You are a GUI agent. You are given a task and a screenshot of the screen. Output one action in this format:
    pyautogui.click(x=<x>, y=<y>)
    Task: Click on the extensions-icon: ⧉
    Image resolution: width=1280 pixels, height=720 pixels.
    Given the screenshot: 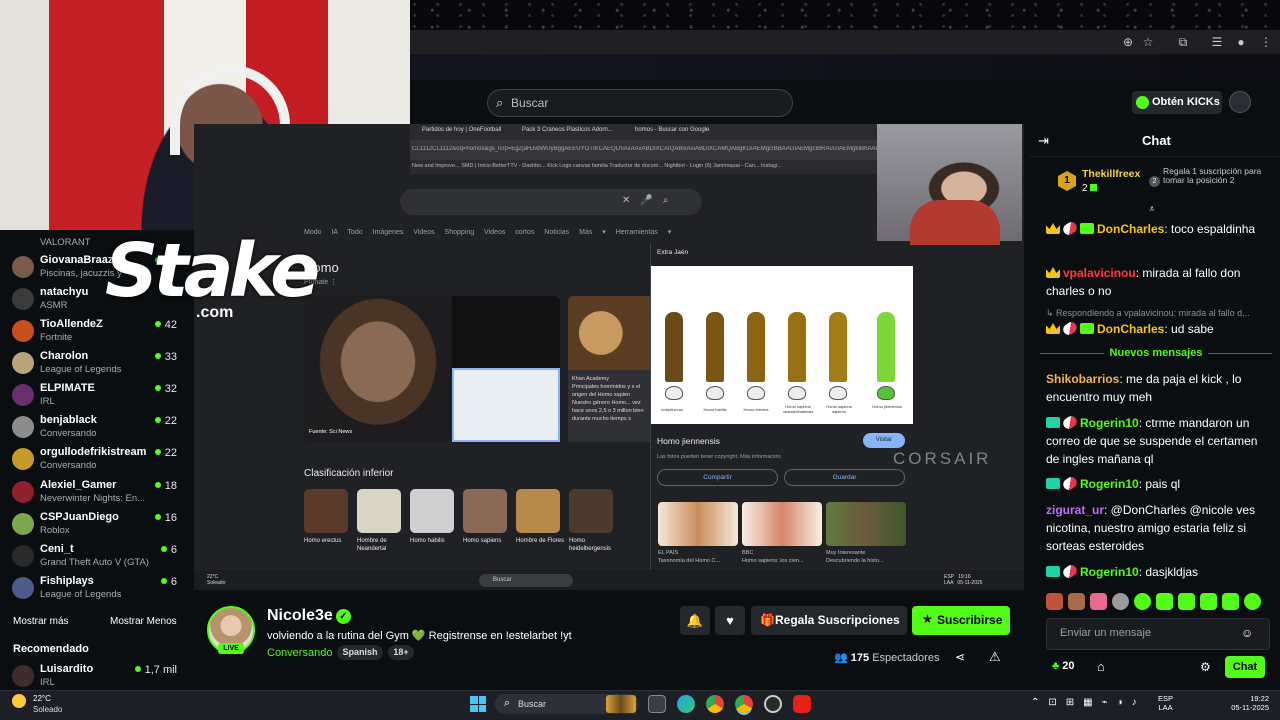 What is the action you would take?
    pyautogui.click(x=1183, y=42)
    